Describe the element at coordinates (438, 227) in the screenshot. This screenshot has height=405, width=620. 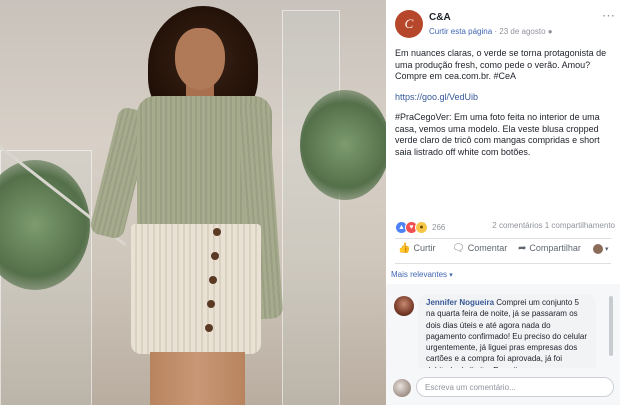
I see `reaction-count: 266` at that location.